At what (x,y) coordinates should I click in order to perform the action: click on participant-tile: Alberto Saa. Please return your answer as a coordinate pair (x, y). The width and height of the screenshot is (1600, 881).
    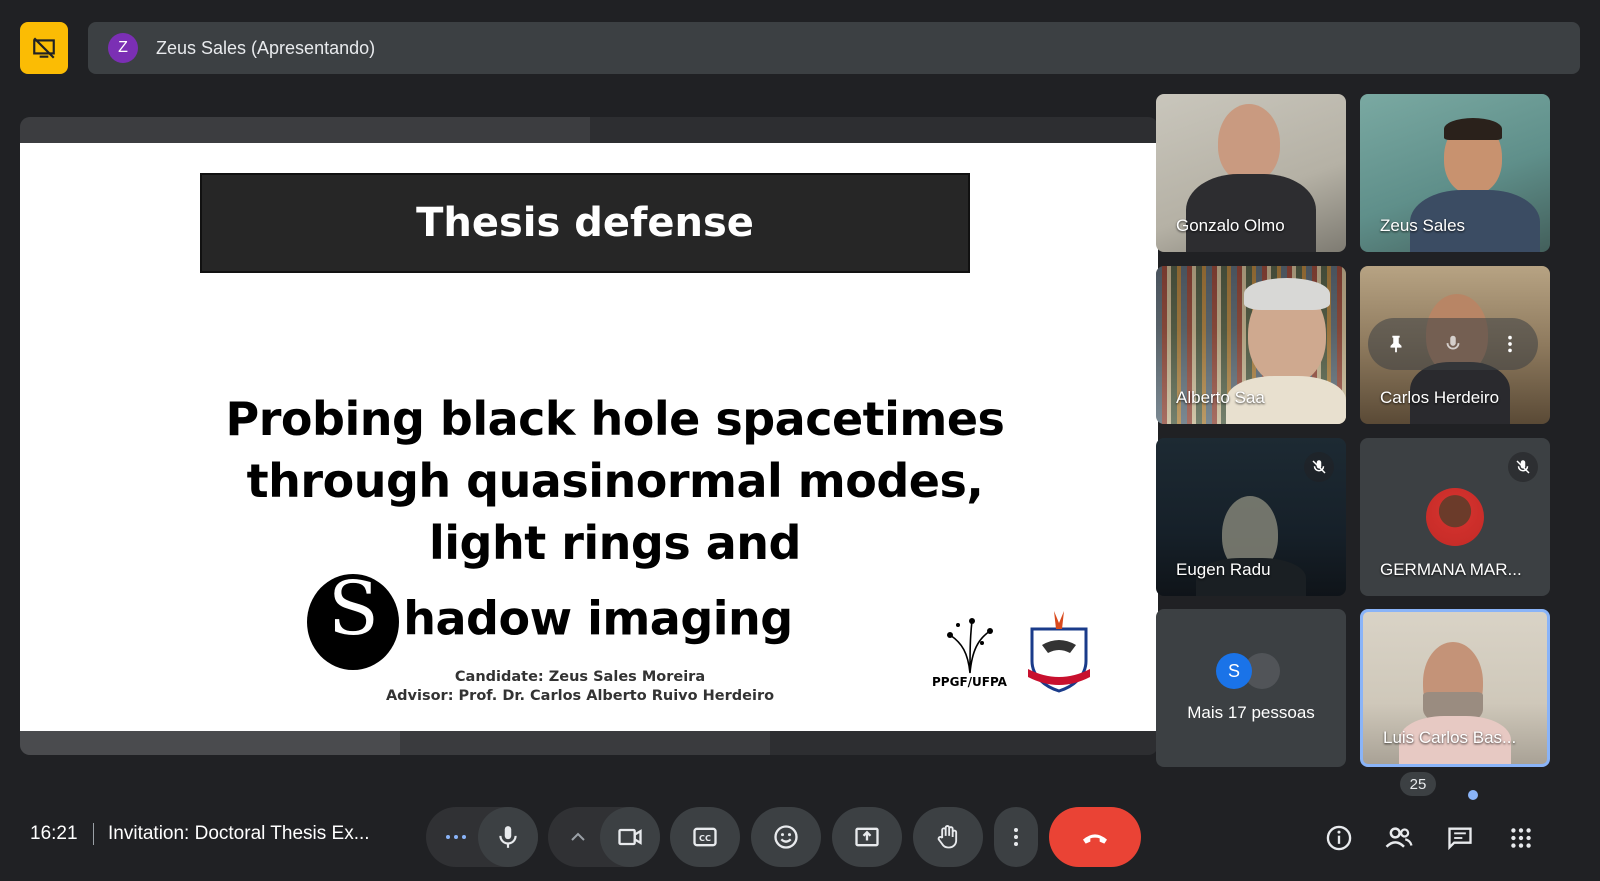
    Looking at the image, I should click on (1251, 345).